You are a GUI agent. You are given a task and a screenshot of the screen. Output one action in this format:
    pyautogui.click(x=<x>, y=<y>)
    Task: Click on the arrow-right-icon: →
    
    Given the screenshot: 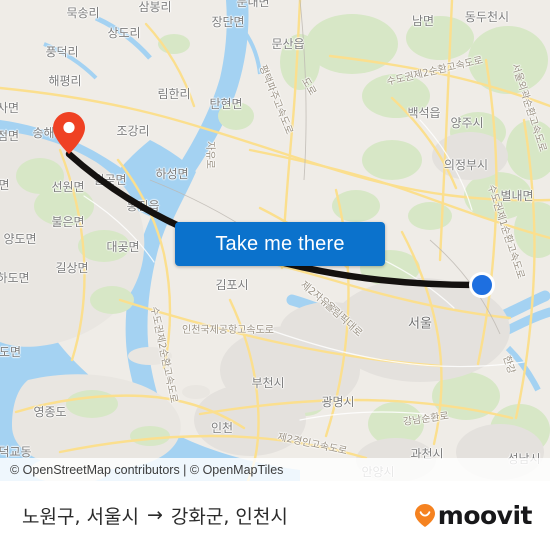 What is the action you would take?
    pyautogui.click(x=154, y=515)
    